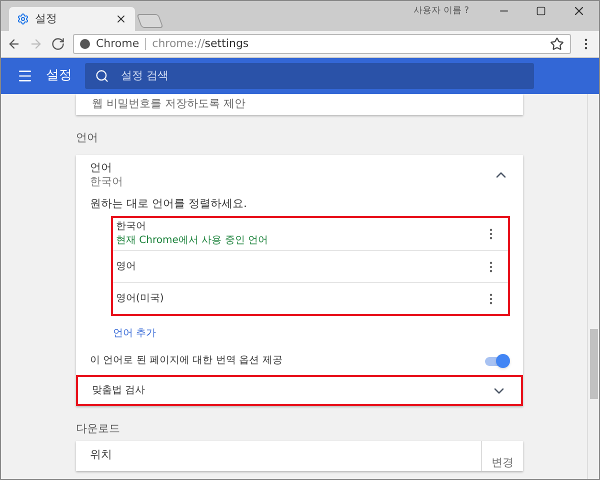 The height and width of the screenshot is (480, 600). Describe the element at coordinates (169, 103) in the screenshot. I see `setting-label: 웹 비밀번호를 저장하도록 제안` at that location.